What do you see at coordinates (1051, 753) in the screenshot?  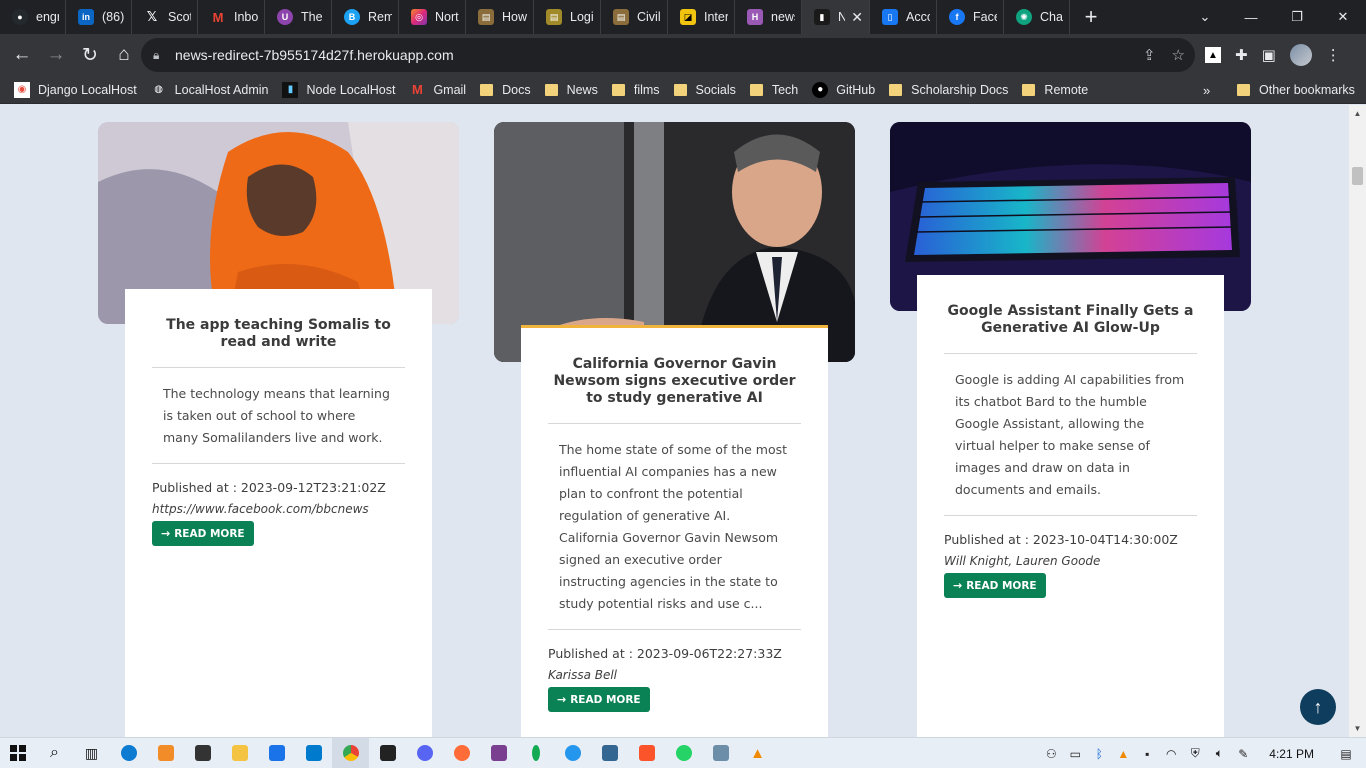 I see `people-icon: ⚇` at bounding box center [1051, 753].